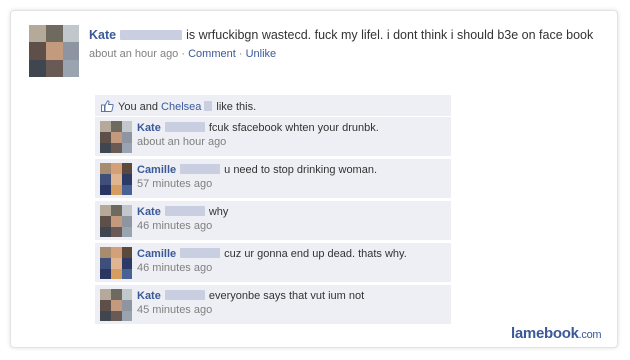 This screenshot has height=360, width=630. I want to click on comment-timestamp: about an hour ago, so click(182, 142).